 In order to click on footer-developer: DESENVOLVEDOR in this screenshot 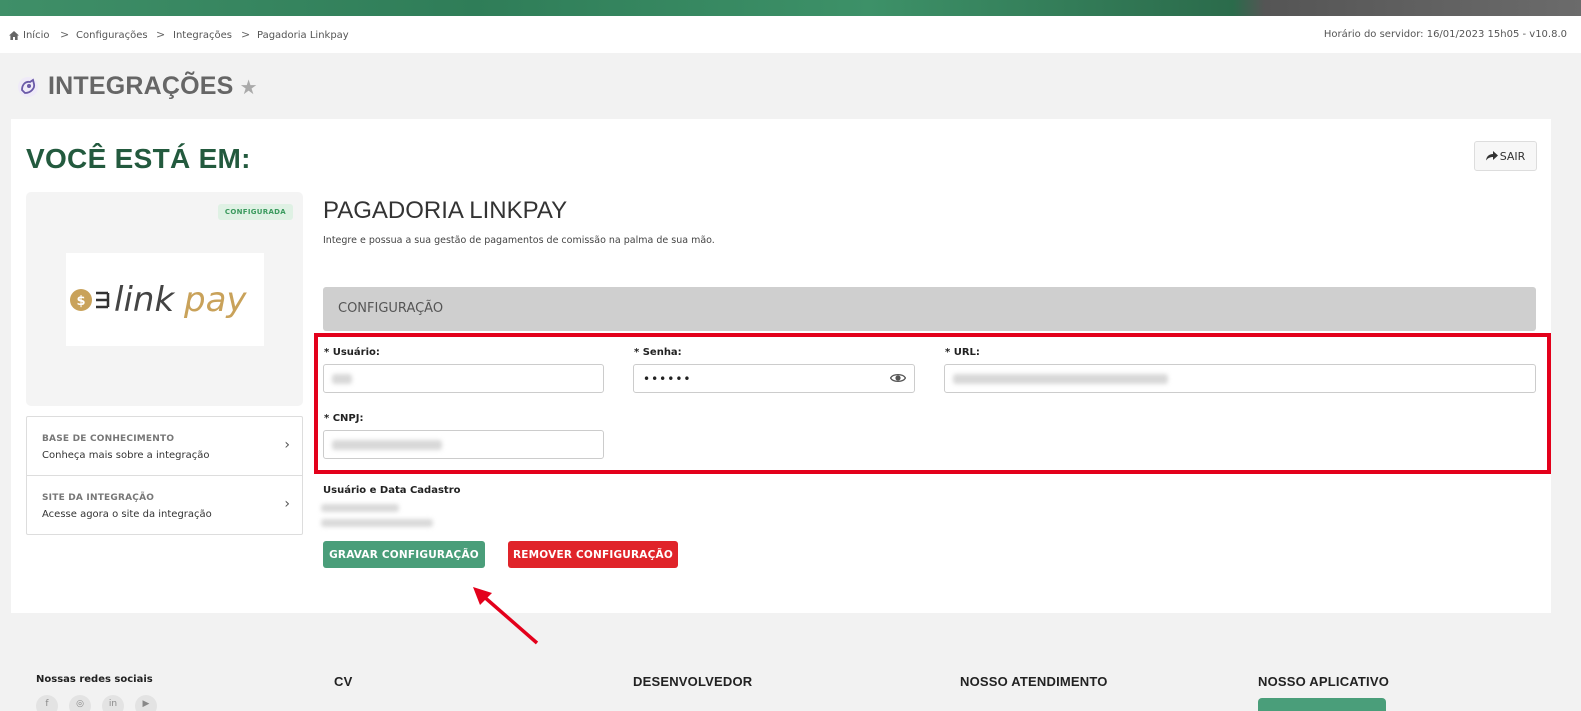, I will do `click(693, 681)`.